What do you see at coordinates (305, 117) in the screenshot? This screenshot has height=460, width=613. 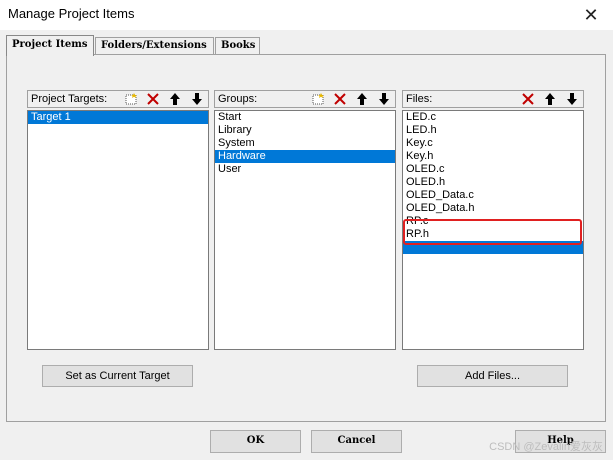 I see `list-item-group-start: Start` at bounding box center [305, 117].